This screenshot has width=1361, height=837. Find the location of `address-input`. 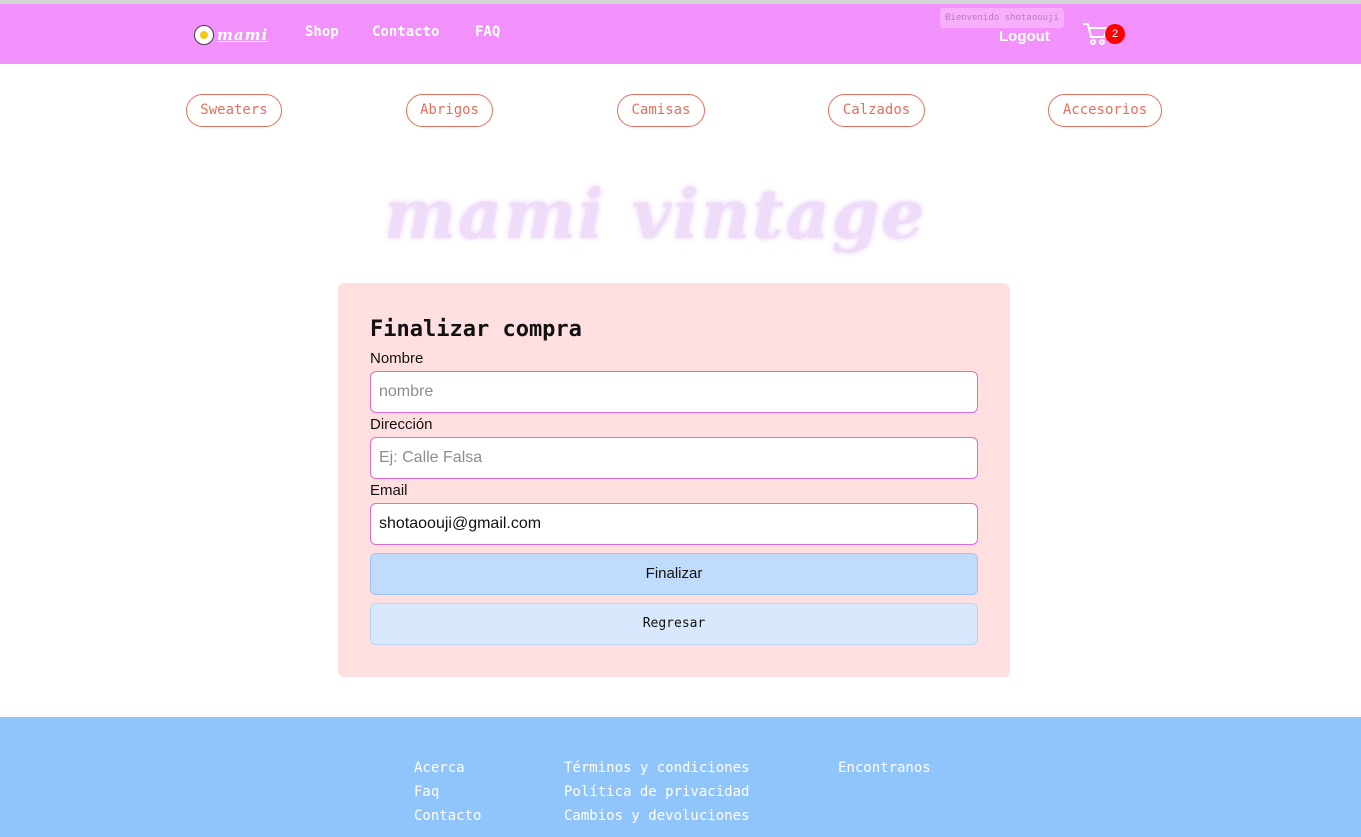

address-input is located at coordinates (674, 458).